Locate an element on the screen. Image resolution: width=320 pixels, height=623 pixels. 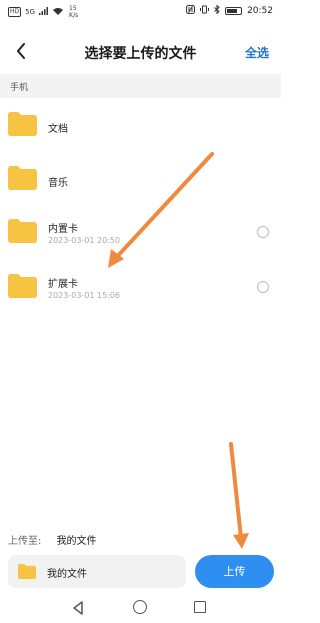
speed-unit: K/s is located at coordinates (74, 15).